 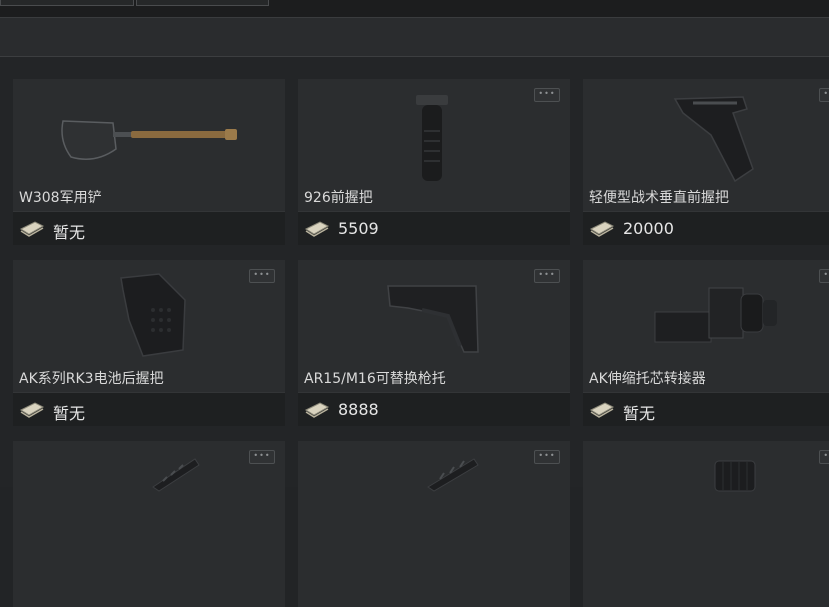 What do you see at coordinates (153, 315) in the screenshot?
I see `pistol-grip-icon` at bounding box center [153, 315].